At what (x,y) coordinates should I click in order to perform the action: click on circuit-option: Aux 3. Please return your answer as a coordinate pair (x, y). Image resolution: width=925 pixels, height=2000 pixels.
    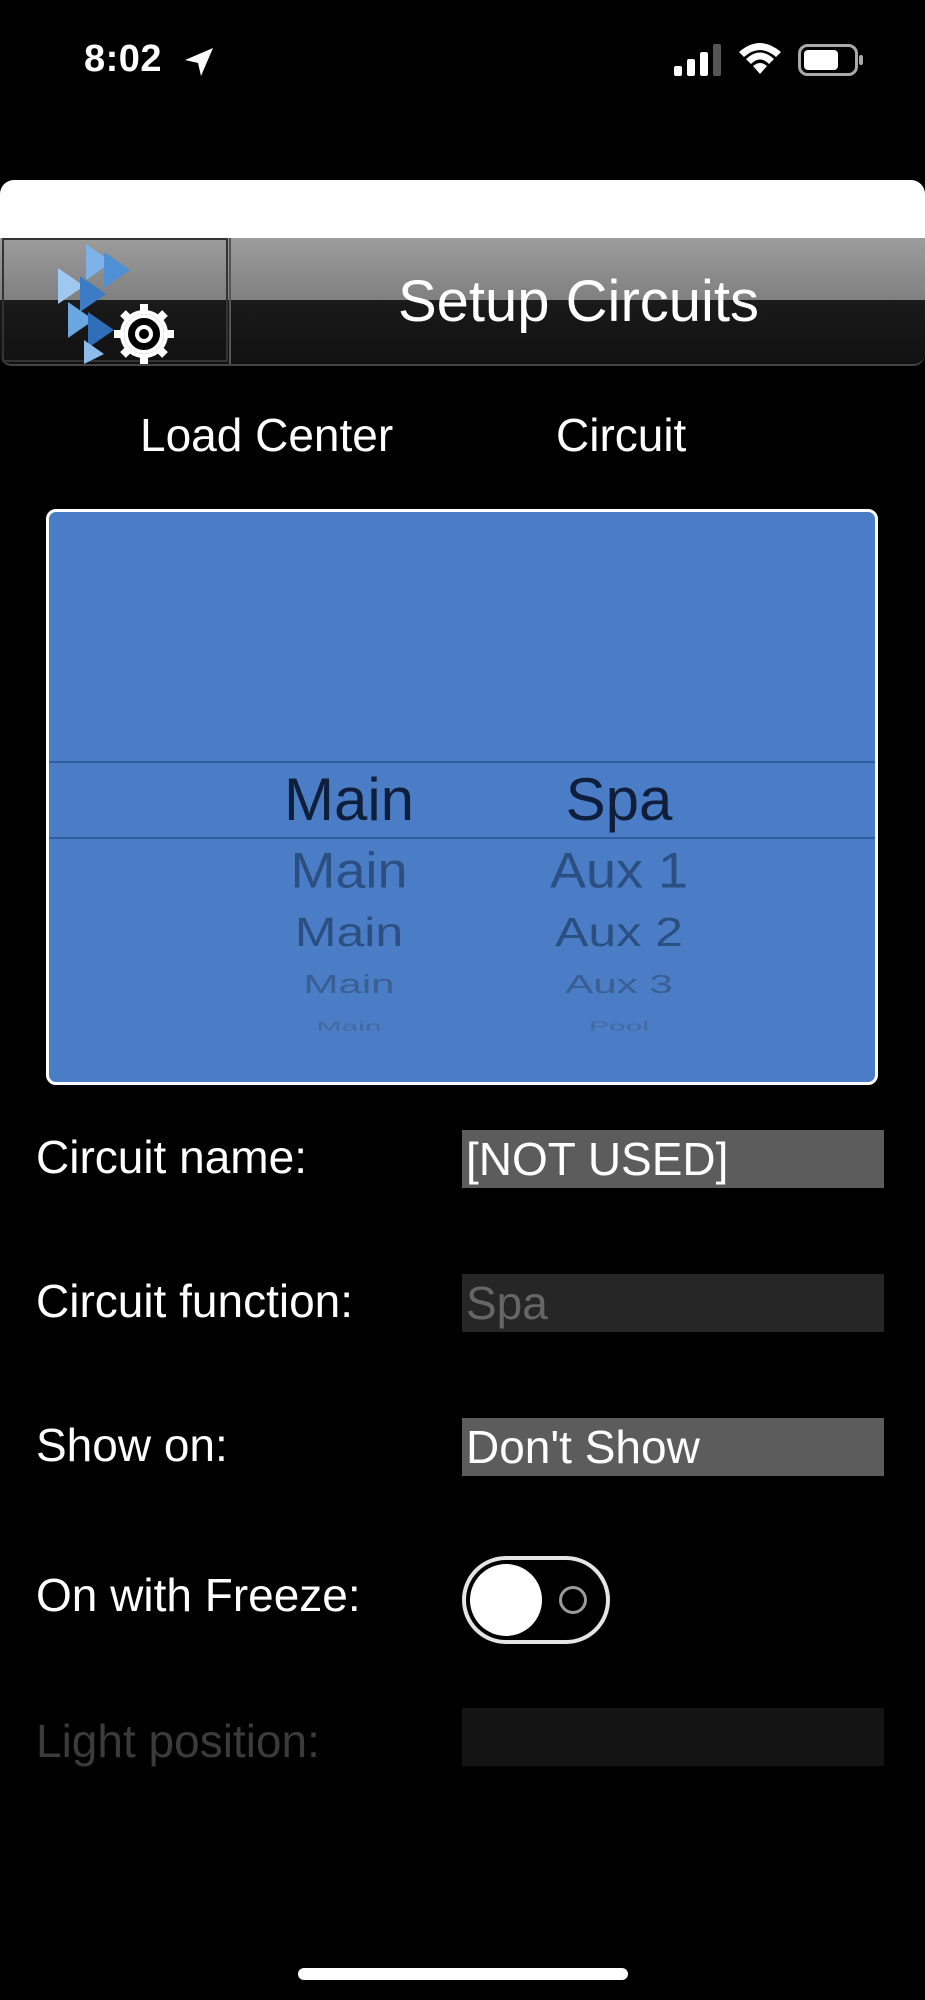
    Looking at the image, I should click on (619, 984).